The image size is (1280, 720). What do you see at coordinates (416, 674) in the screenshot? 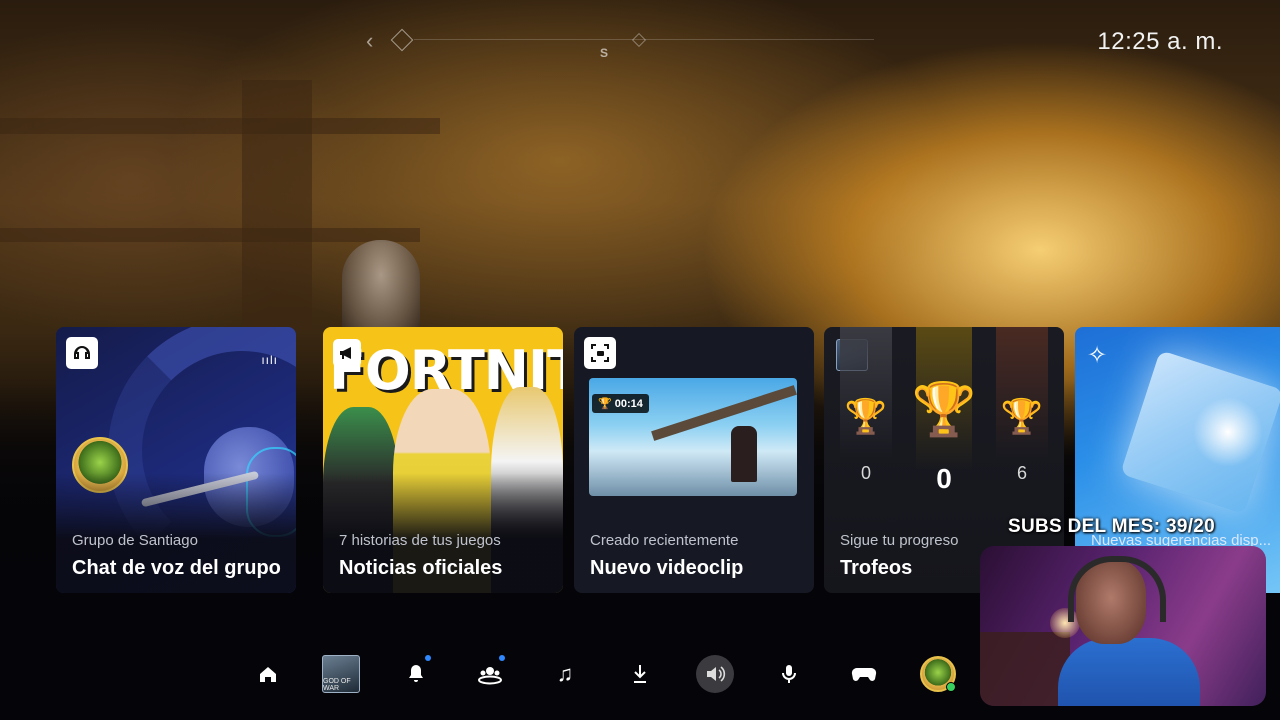
I see `notifications-icon` at bounding box center [416, 674].